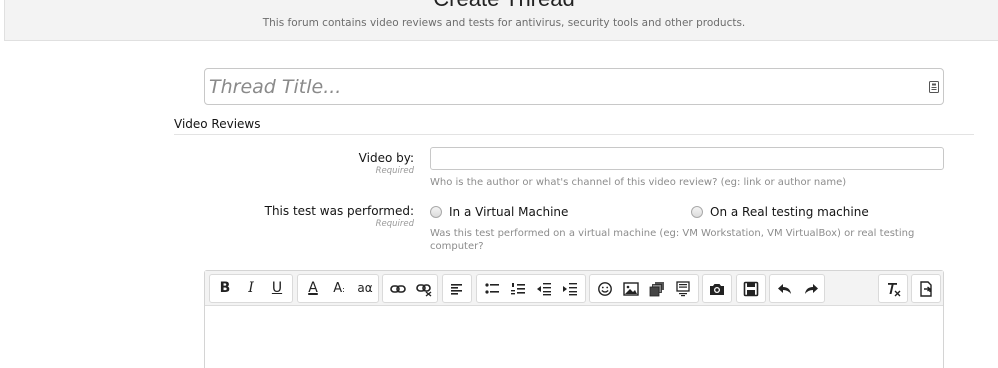 Image resolution: width=998 pixels, height=368 pixels. What do you see at coordinates (394, 171) in the screenshot?
I see `video-by-required: Required` at bounding box center [394, 171].